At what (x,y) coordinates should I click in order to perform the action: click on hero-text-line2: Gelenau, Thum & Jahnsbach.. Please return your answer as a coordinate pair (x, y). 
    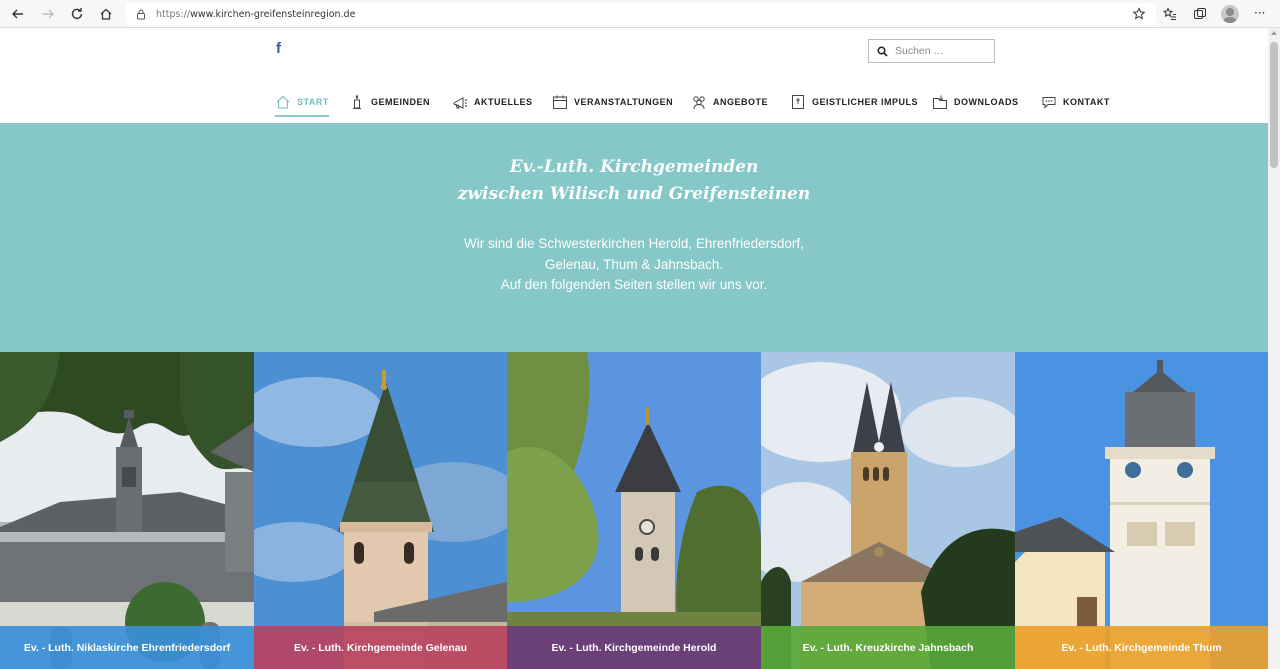
    Looking at the image, I should click on (634, 264).